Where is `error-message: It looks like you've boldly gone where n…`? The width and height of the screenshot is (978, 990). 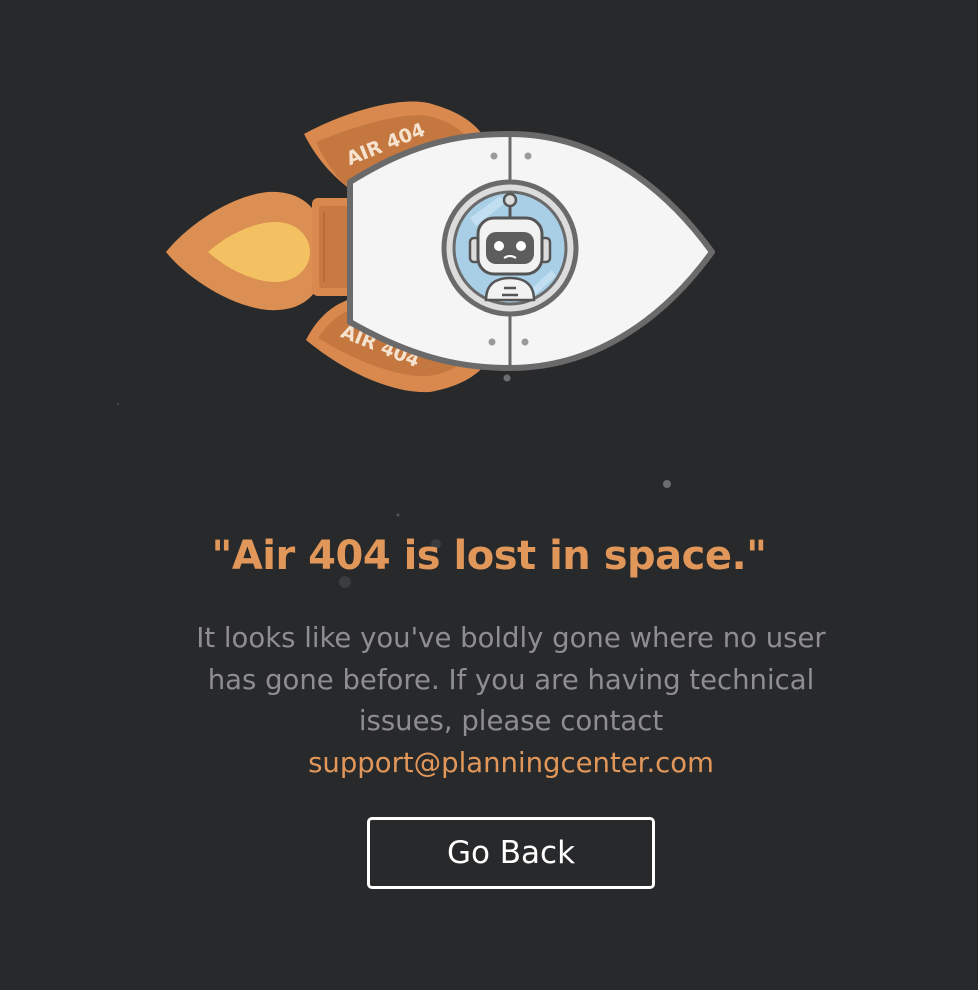 error-message: It looks like you've boldly gone where n… is located at coordinates (511, 701).